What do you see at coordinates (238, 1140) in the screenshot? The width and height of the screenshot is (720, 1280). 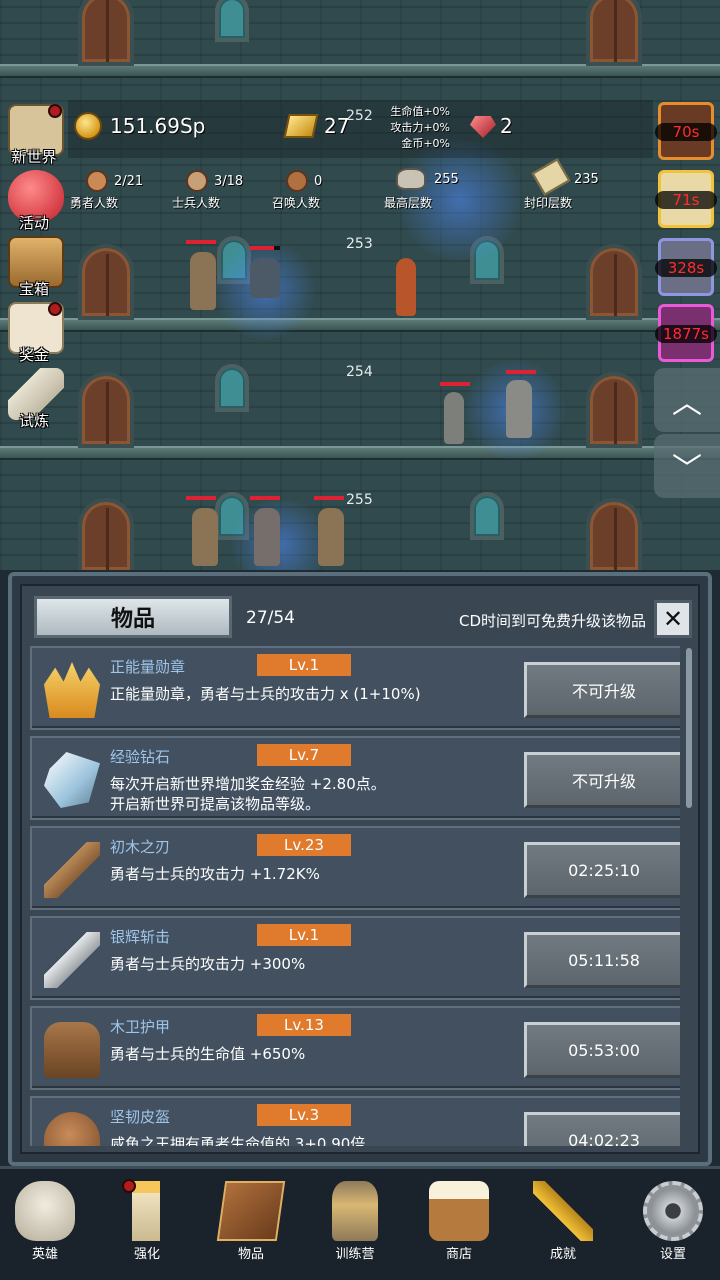 I see `item-desc-line: 咸鱼之王拥有勇者生命值的 3+0.90倍` at bounding box center [238, 1140].